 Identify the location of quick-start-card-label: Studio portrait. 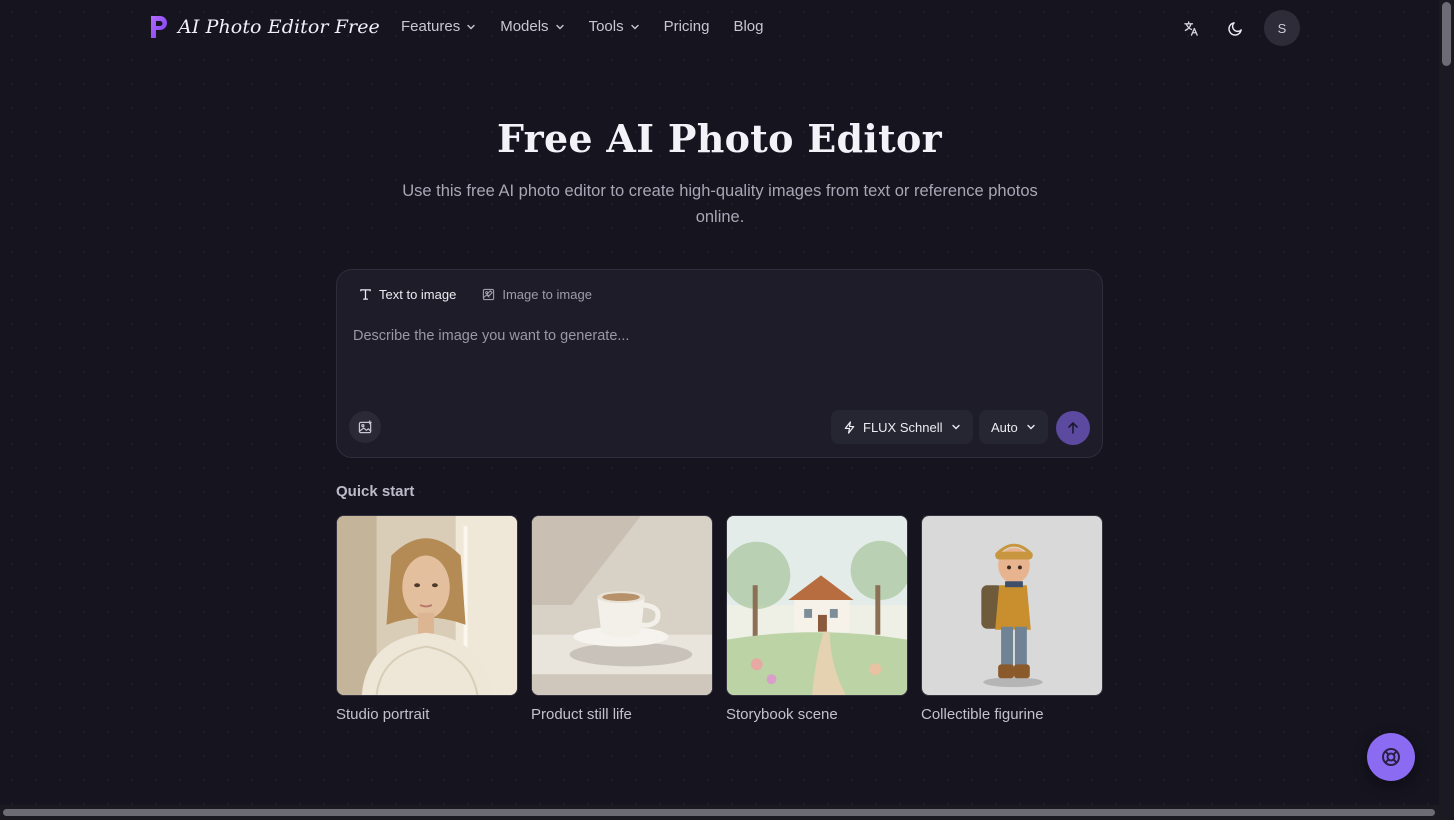
(383, 714).